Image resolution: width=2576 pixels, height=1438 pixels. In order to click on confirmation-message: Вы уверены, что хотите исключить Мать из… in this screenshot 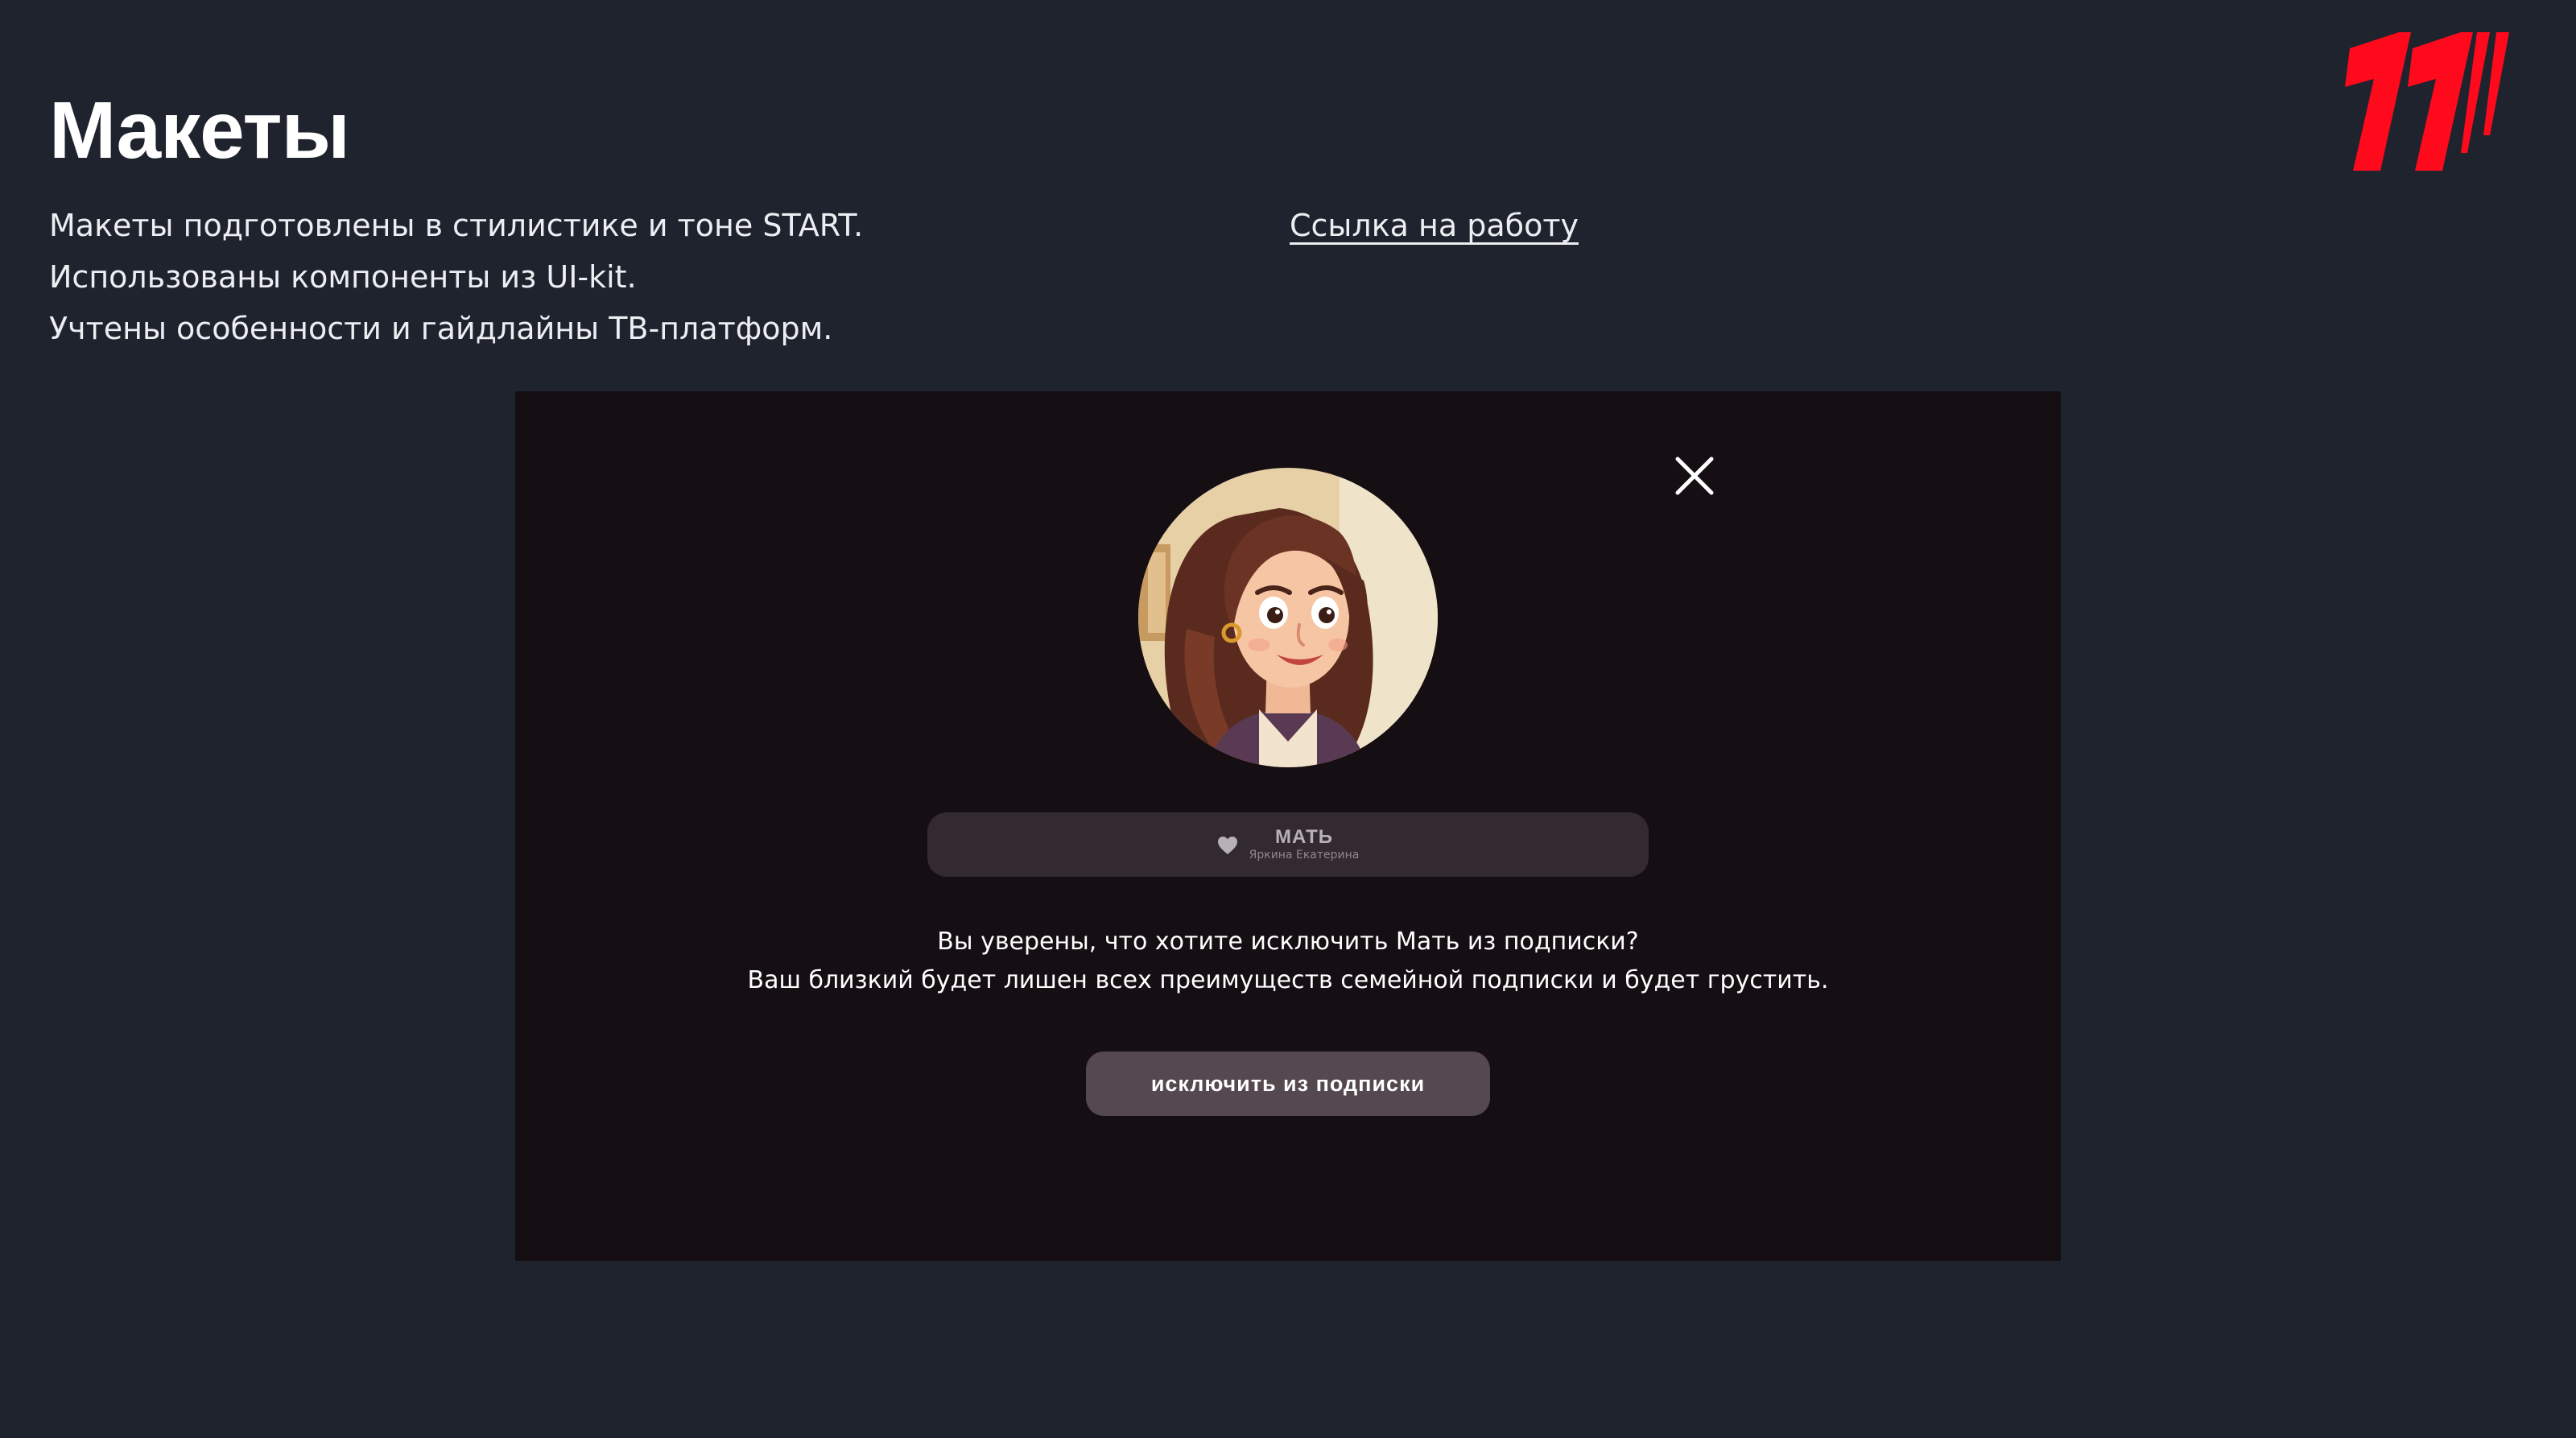, I will do `click(1288, 962)`.